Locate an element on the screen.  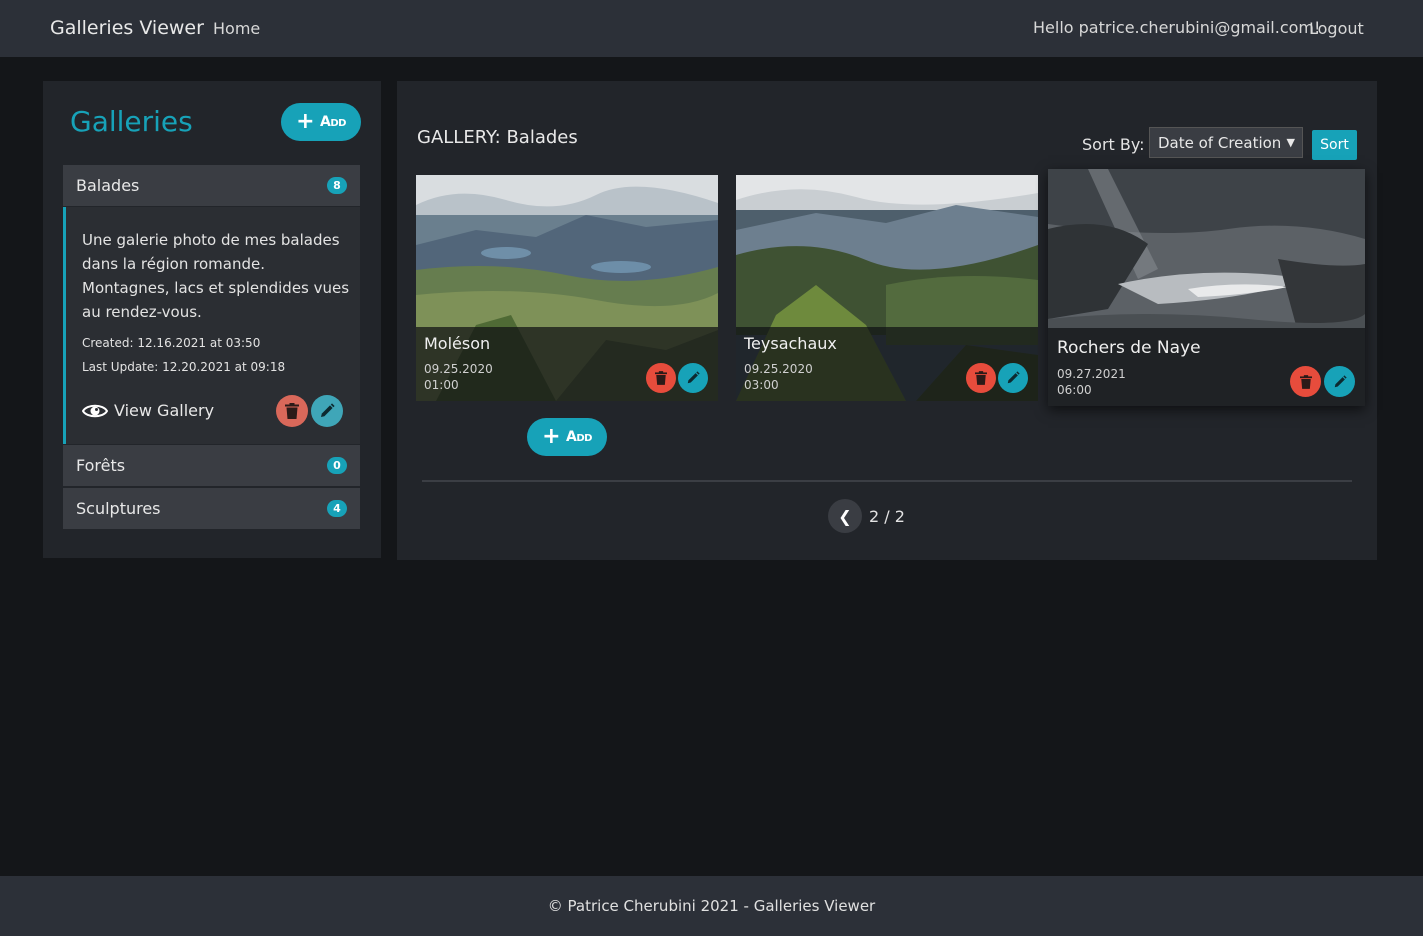
add-gallery-button: + Add is located at coordinates (321, 122).